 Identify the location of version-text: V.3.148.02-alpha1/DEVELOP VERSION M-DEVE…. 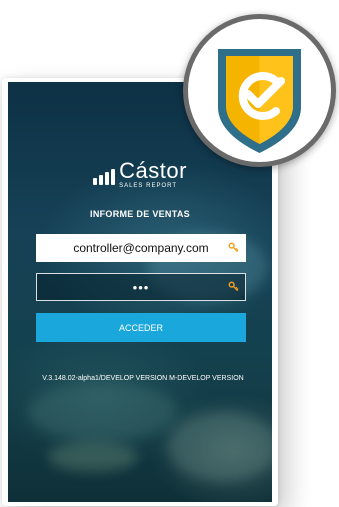
(143, 378).